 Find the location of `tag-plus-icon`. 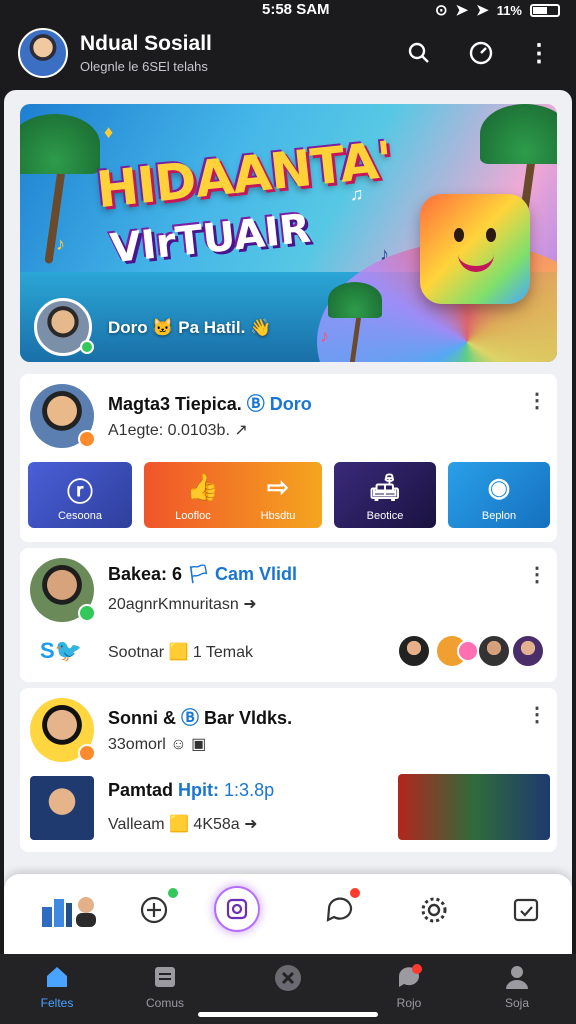

tag-plus-icon is located at coordinates (154, 910).